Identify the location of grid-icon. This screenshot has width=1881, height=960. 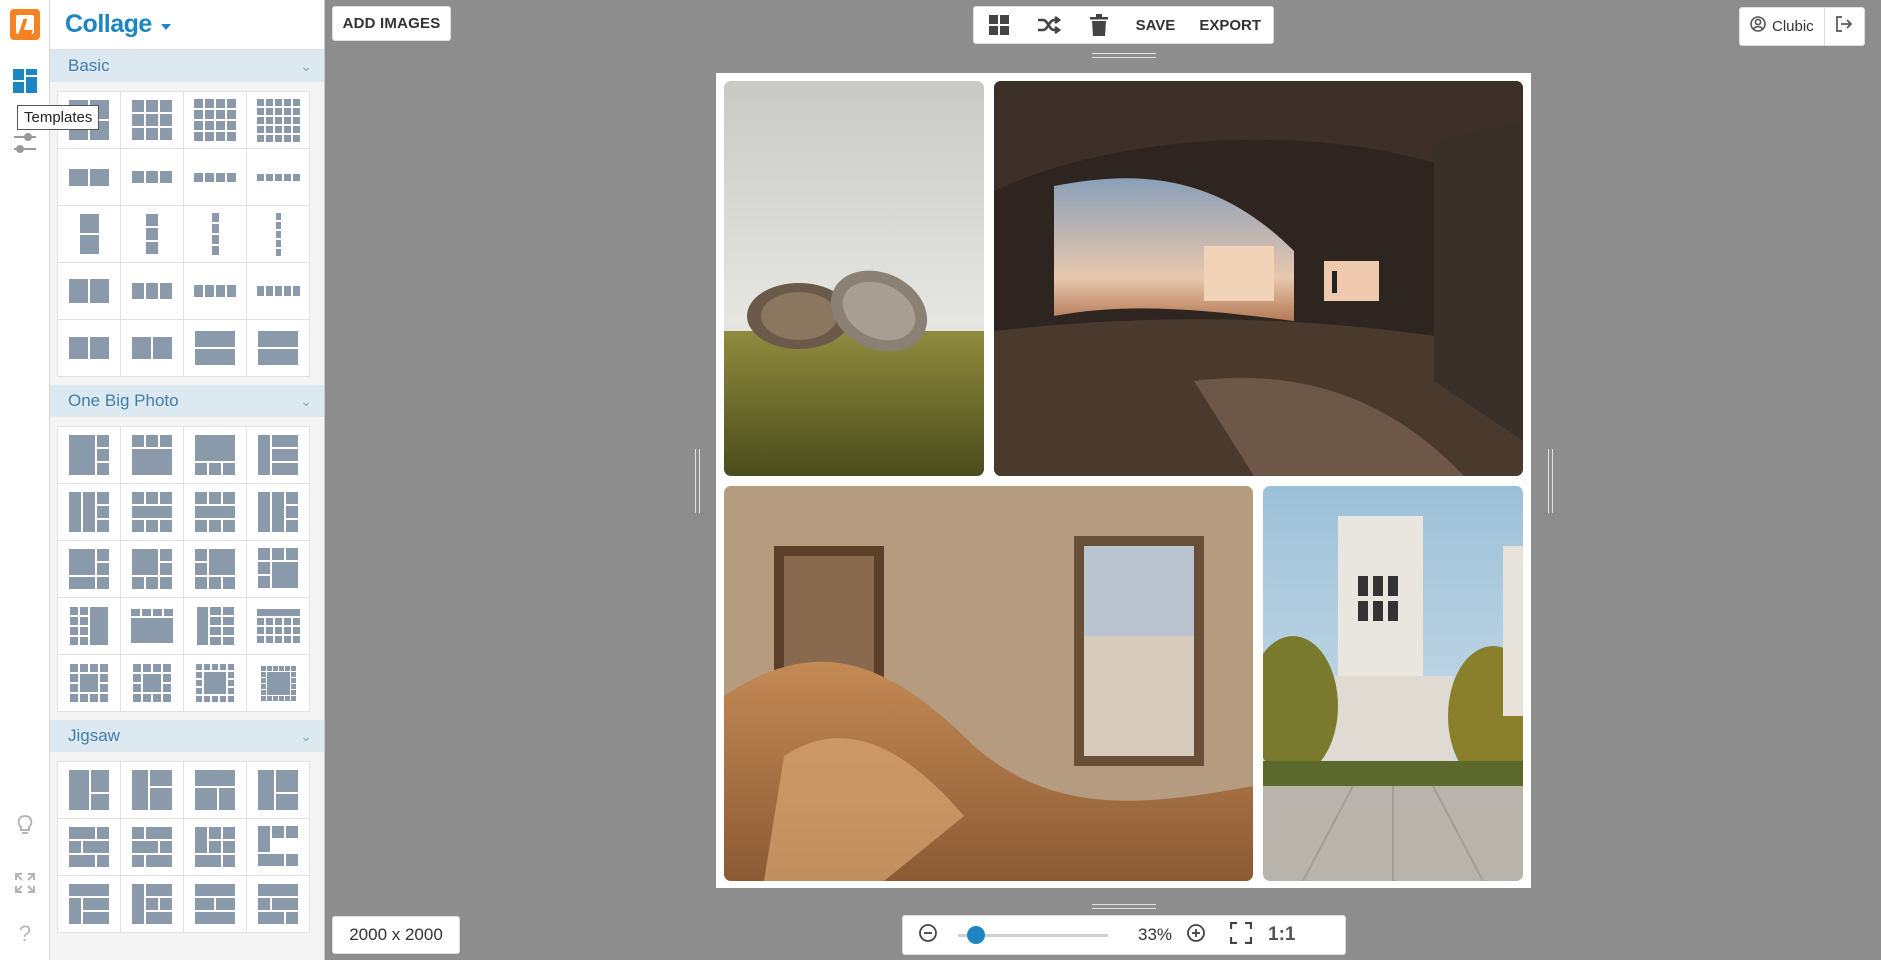
(999, 25).